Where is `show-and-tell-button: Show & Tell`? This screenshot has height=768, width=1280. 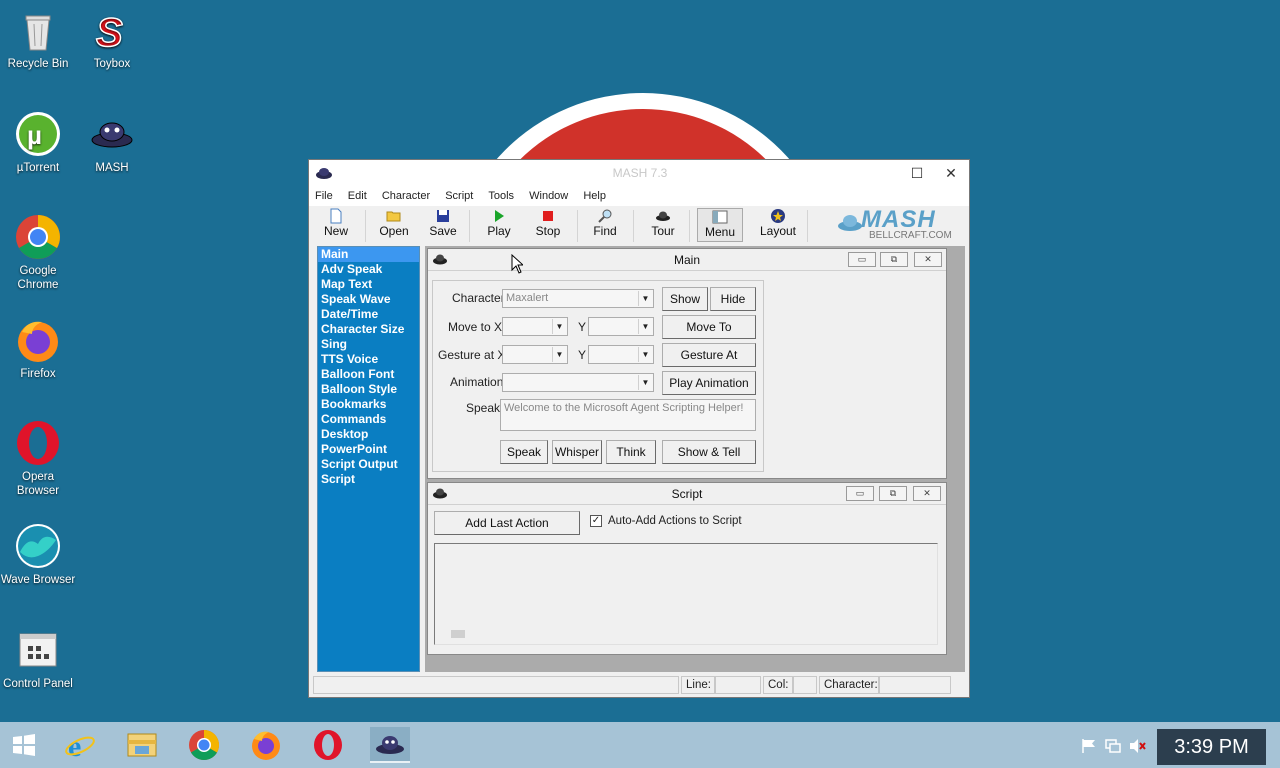
show-and-tell-button: Show & Tell is located at coordinates (709, 452).